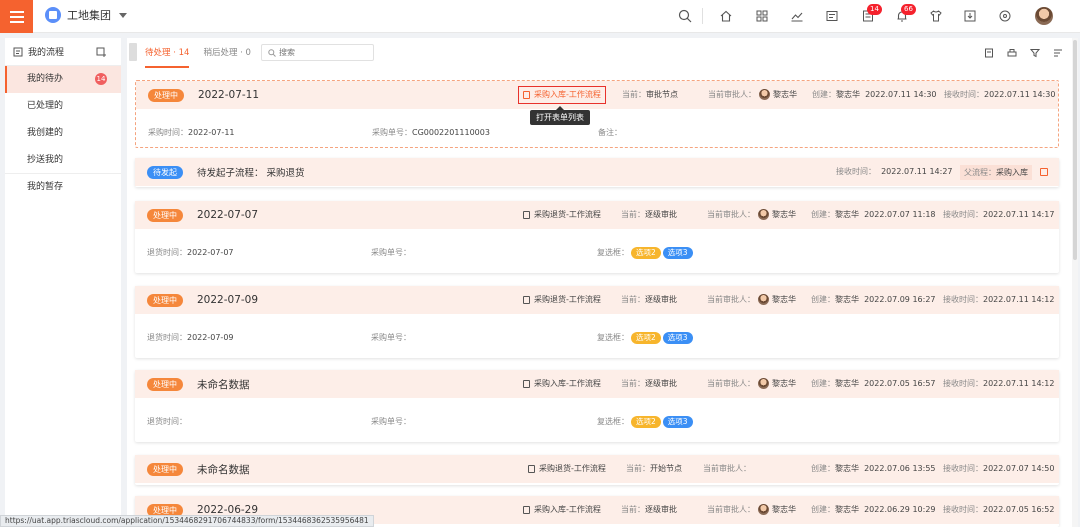 This screenshot has height=527, width=1080. I want to click on sidebar-item-created: 我创建的, so click(63, 133).